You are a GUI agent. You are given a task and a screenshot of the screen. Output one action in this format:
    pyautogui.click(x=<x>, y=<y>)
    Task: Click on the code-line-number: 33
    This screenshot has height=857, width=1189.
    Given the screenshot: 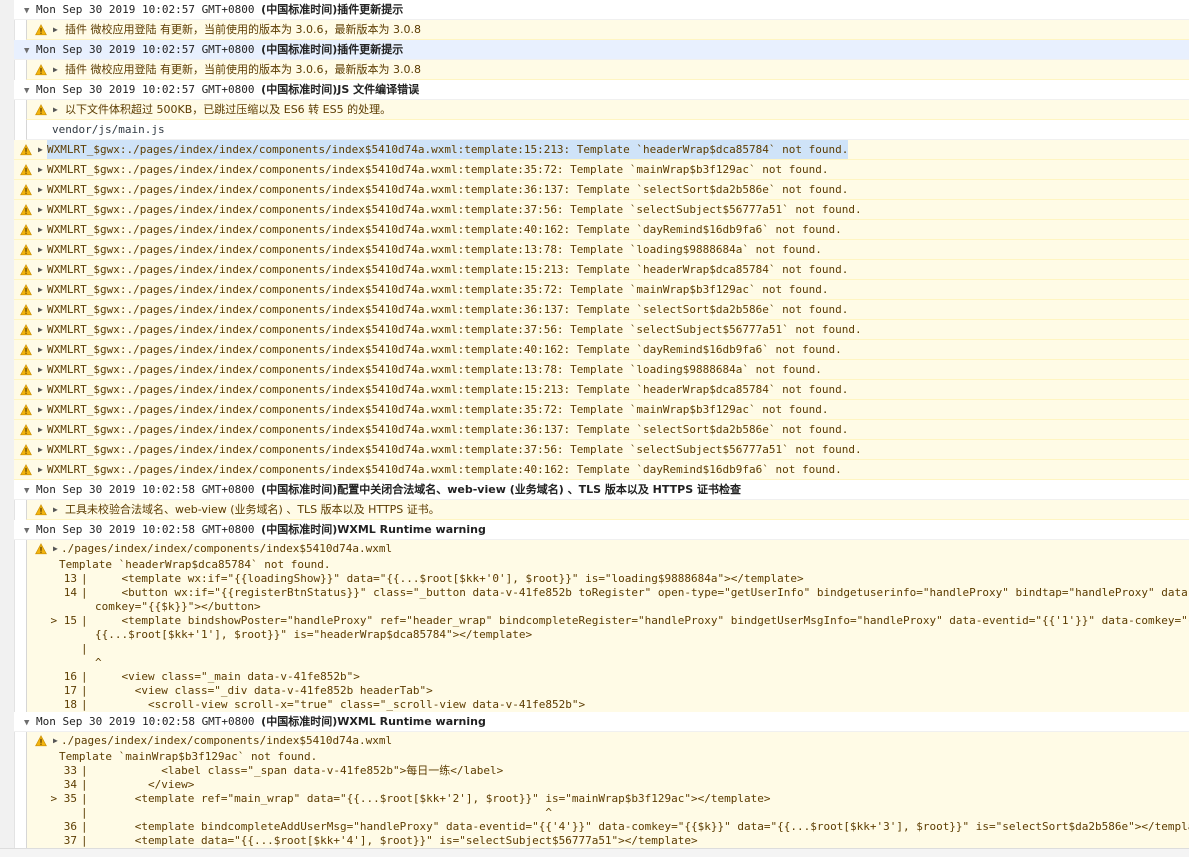 What is the action you would take?
    pyautogui.click(x=70, y=770)
    